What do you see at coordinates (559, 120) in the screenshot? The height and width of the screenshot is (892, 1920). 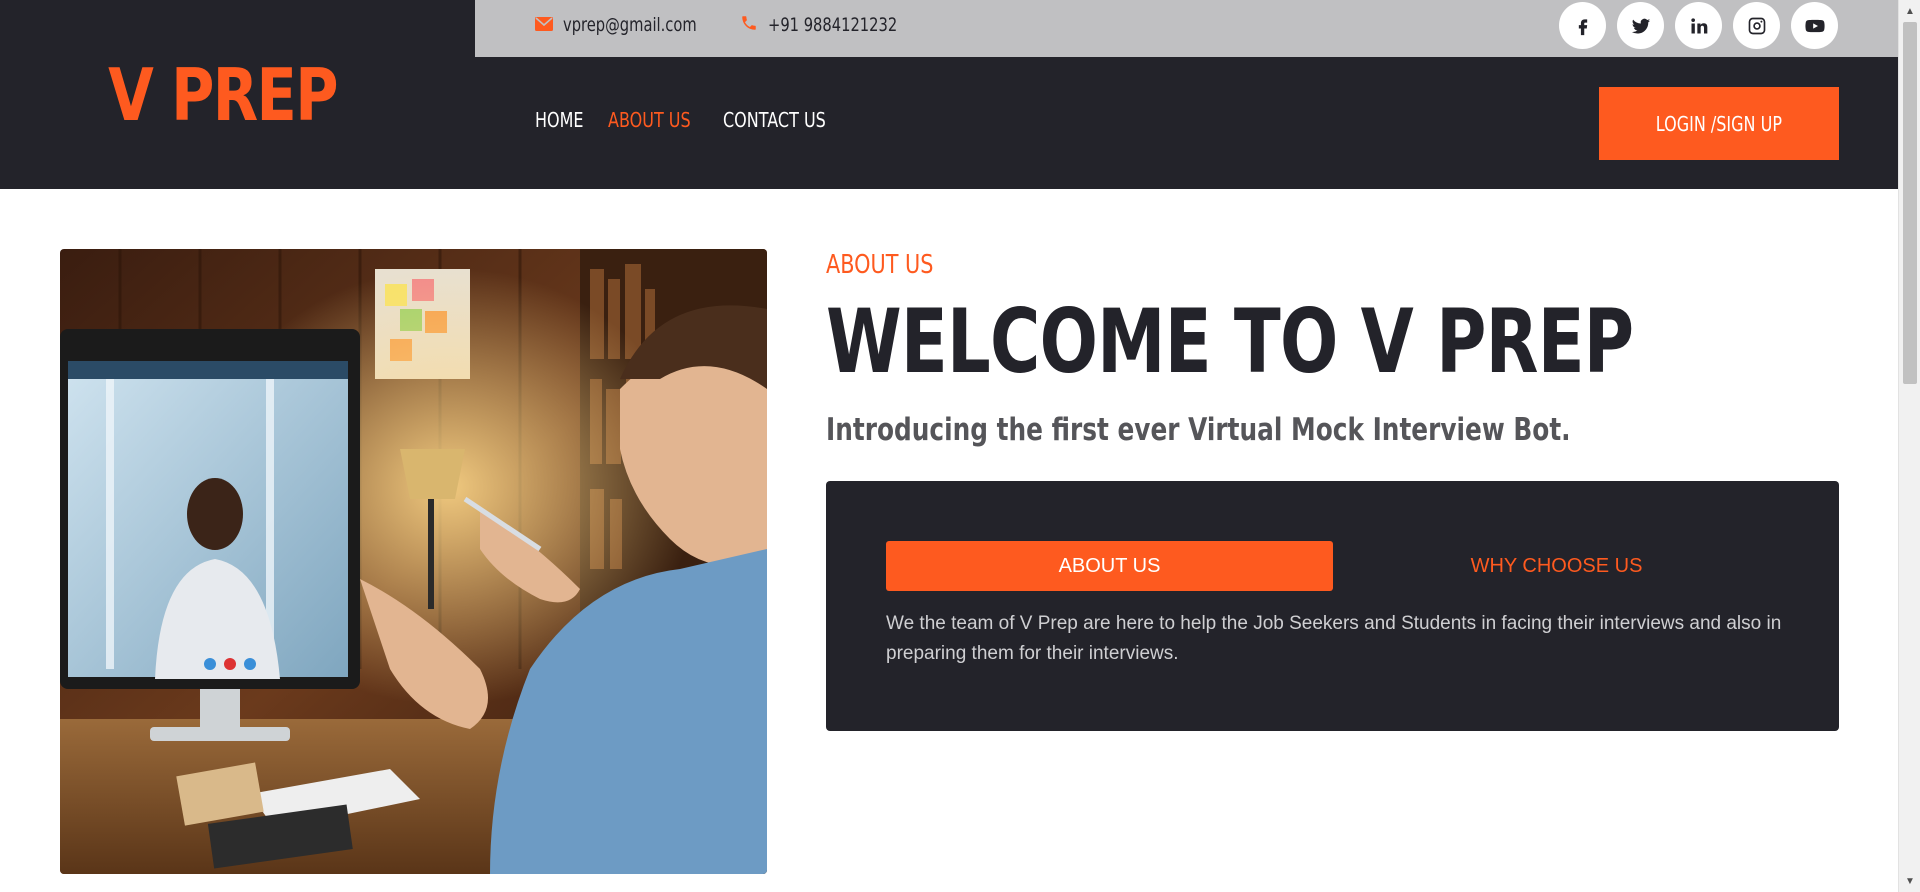 I see `nav-home: HOME` at bounding box center [559, 120].